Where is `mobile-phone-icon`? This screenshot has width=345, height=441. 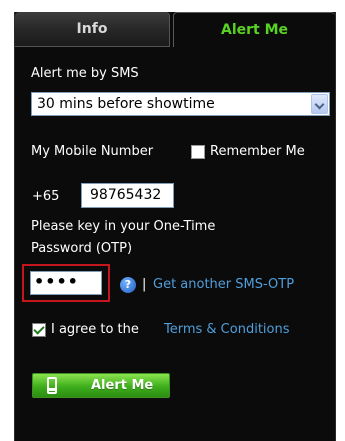
mobile-phone-icon is located at coordinates (52, 385).